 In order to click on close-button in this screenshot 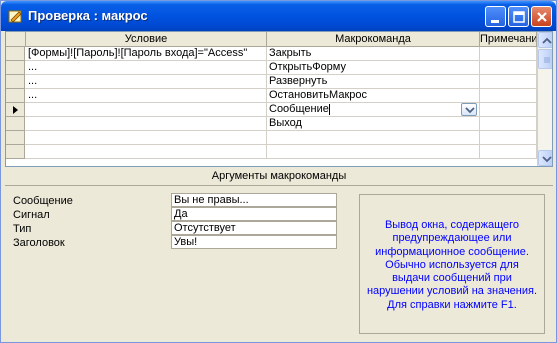, I will do `click(541, 16)`.